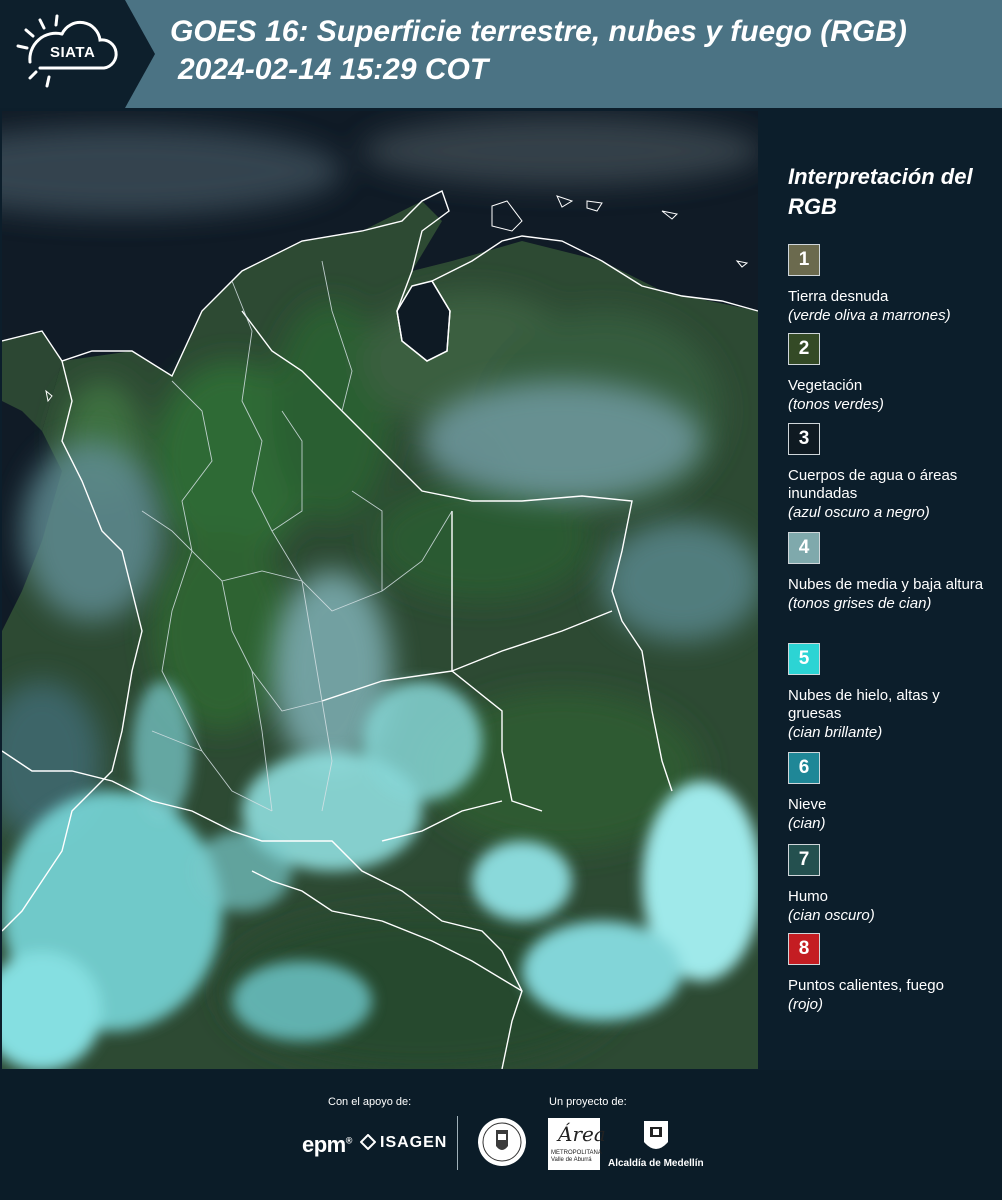 Image resolution: width=1002 pixels, height=1200 pixels. Describe the element at coordinates (835, 732) in the screenshot. I see `legend-description: (cian brillante)` at that location.